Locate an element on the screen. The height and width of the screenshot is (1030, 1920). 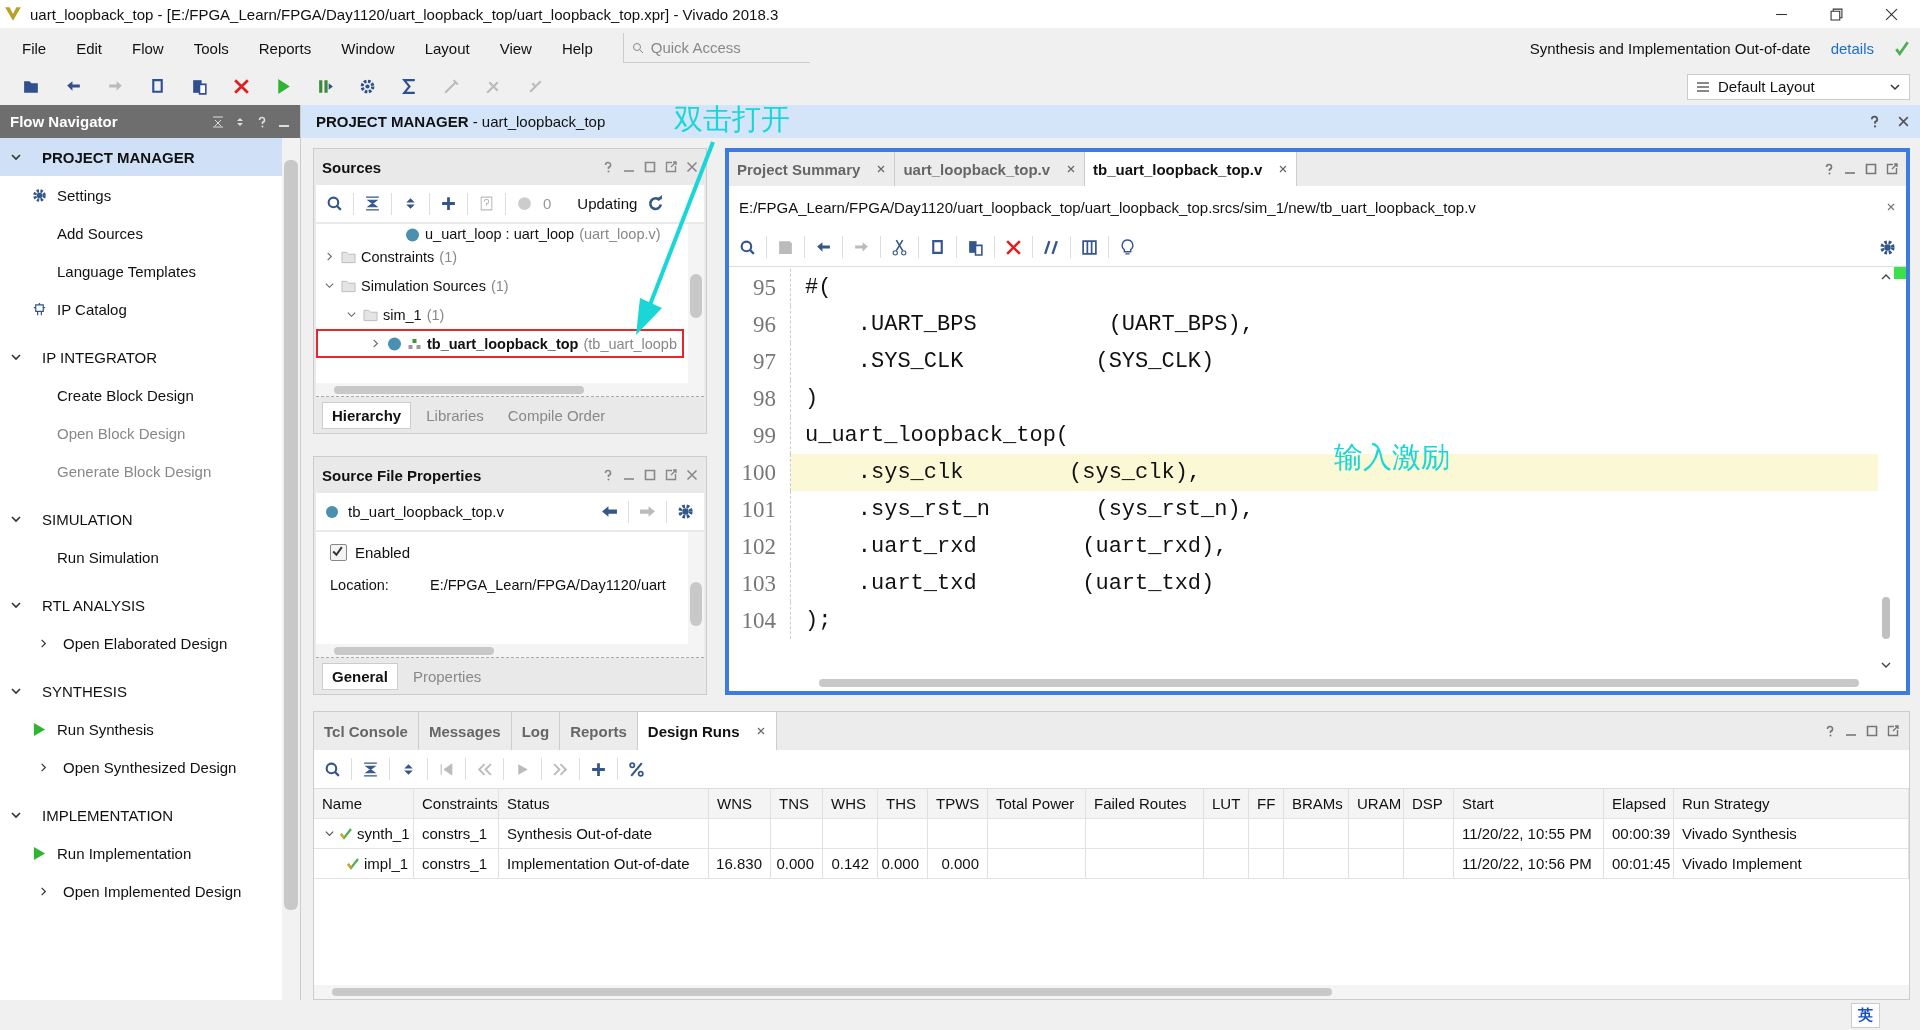
status-text: Updating is located at coordinates (607, 203).